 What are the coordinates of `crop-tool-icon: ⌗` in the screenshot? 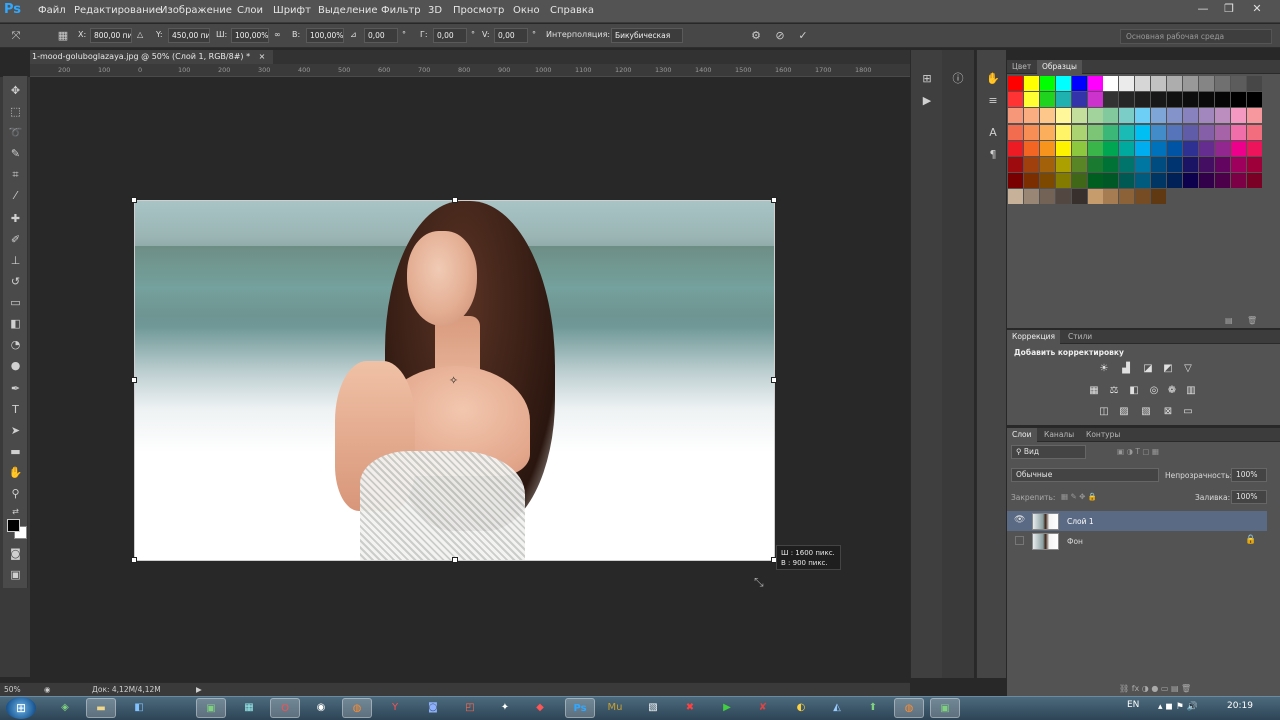 It's located at (15, 175).